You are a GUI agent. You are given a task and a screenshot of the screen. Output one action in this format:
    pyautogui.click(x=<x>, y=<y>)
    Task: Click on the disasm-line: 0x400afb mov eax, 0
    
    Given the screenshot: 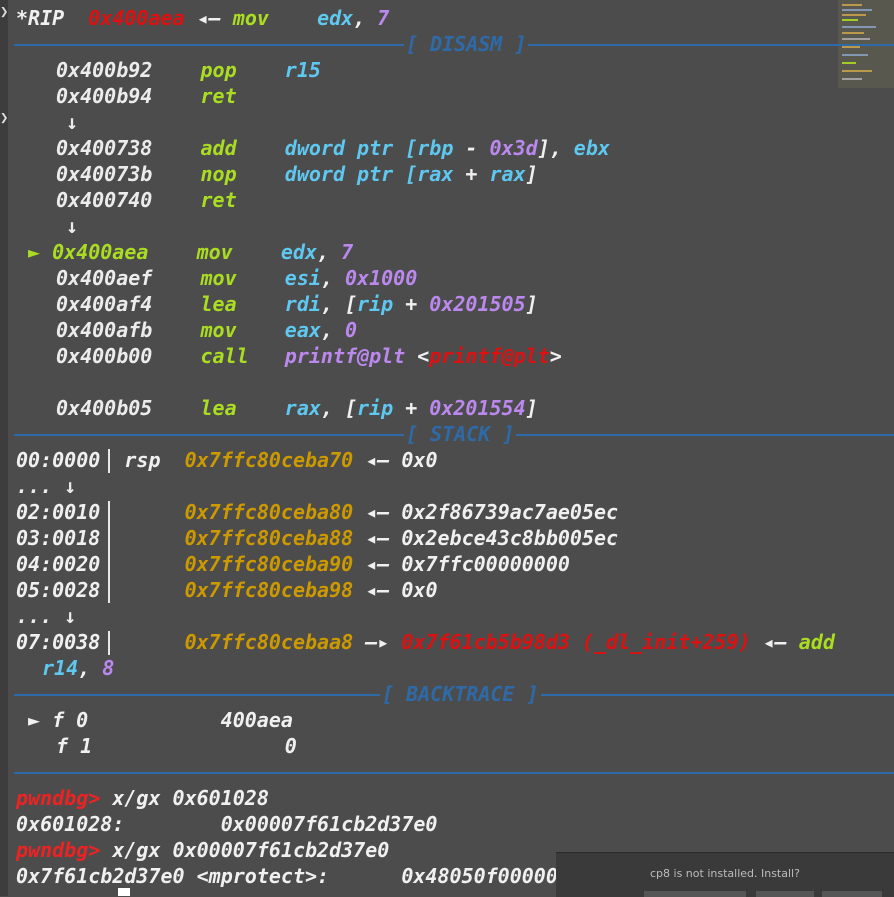 What is the action you would take?
    pyautogui.click(x=207, y=330)
    